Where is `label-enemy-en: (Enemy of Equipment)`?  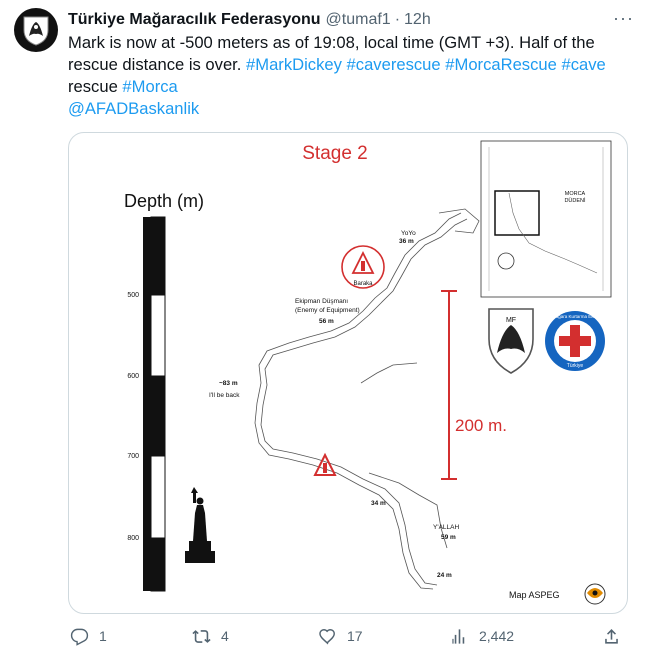
label-enemy-en: (Enemy of Equipment) is located at coordinates (327, 310).